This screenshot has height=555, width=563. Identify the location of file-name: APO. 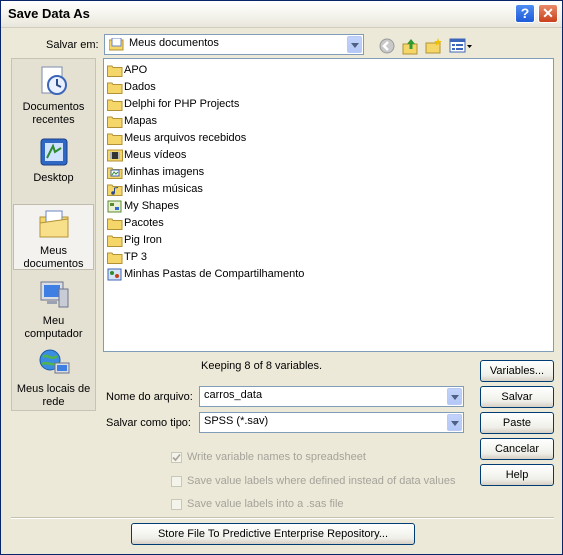
(136, 70).